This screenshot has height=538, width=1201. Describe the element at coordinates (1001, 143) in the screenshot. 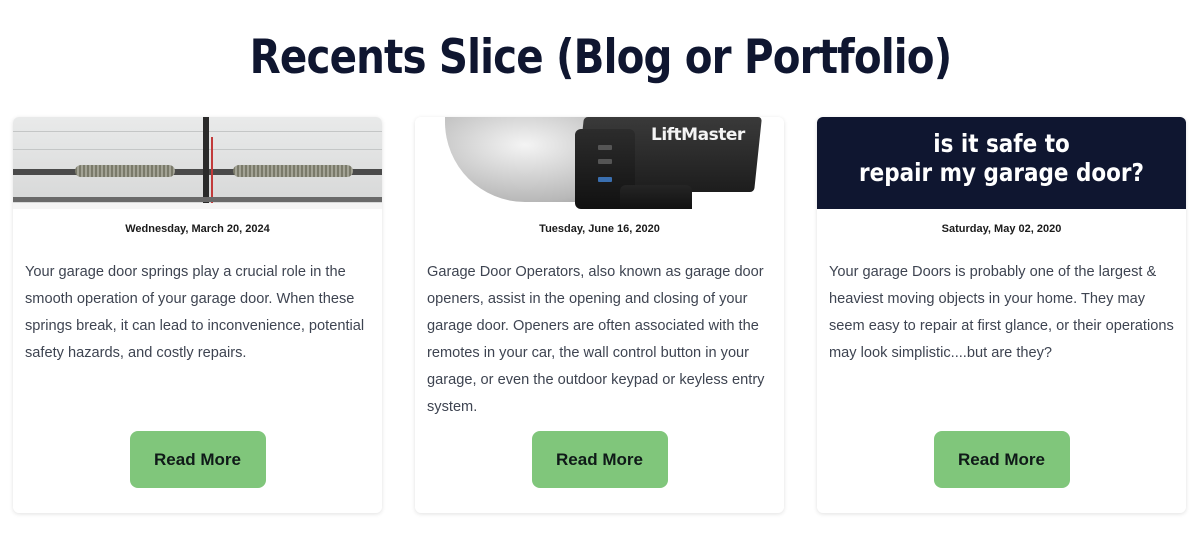

I see `banner-line-1: is it safe to` at that location.